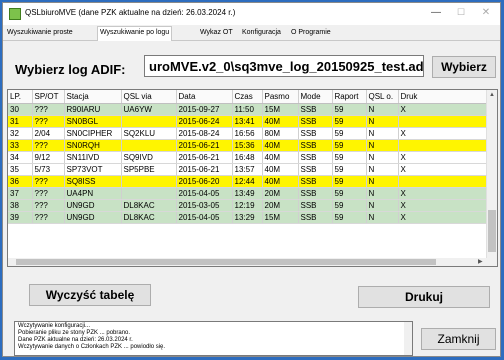 This screenshot has width=504, height=360. Describe the element at coordinates (204, 181) in the screenshot. I see `table-cell: 2015-06-20` at that location.